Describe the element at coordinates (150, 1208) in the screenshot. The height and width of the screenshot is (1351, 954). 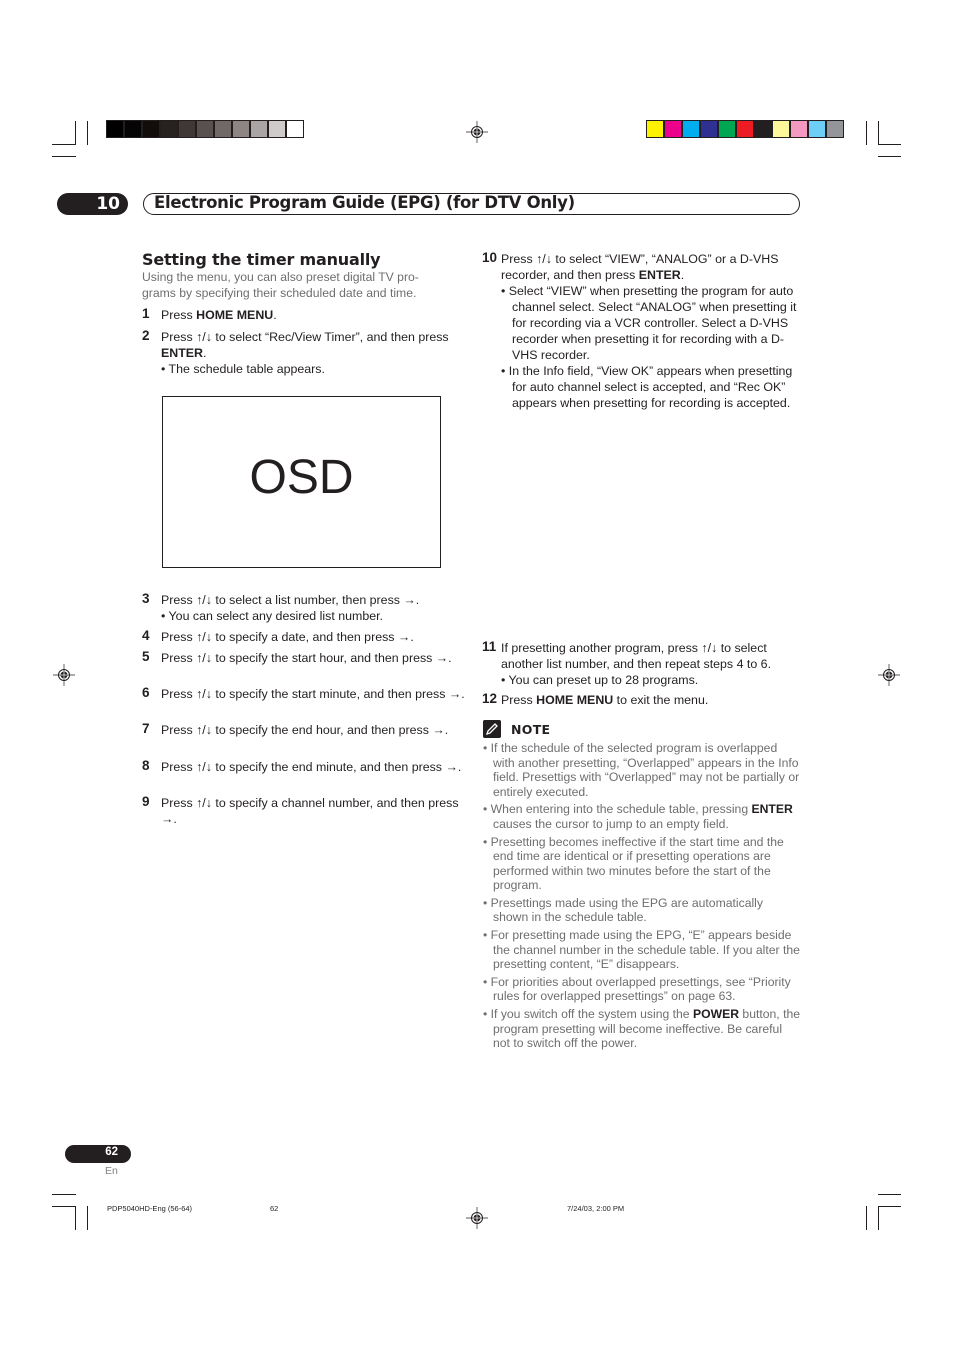
I see `slug-filename: PDP5040HD-Eng (56-64)` at that location.